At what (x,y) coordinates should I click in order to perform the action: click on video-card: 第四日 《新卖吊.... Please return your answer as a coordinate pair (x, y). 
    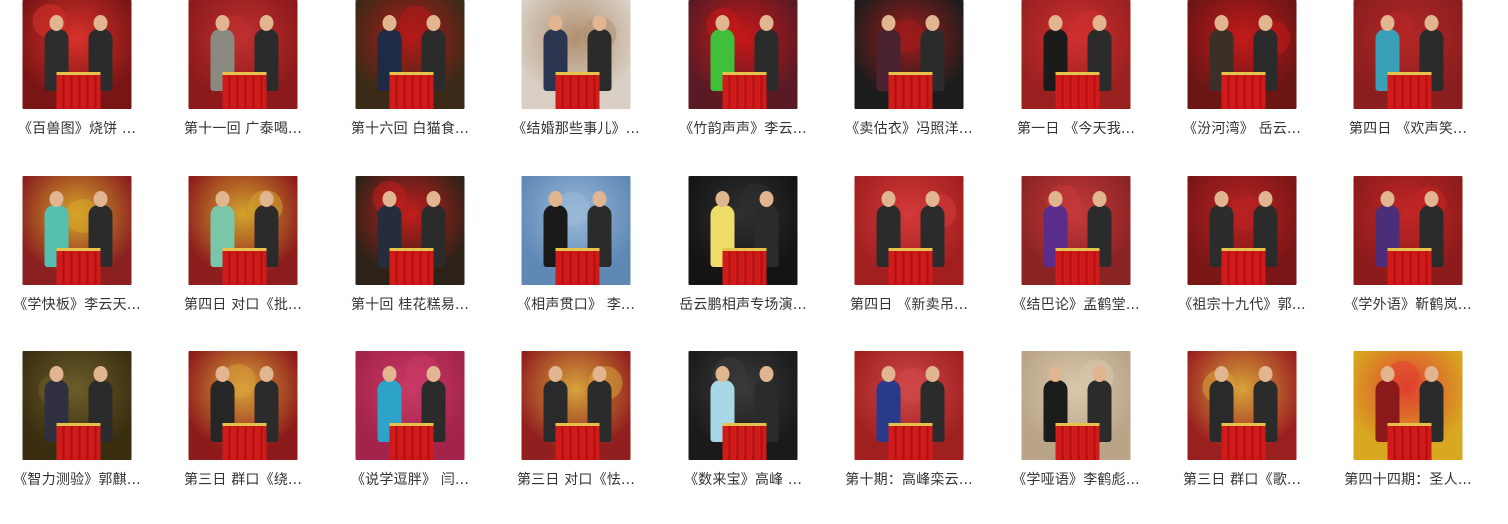
    Looking at the image, I should click on (909, 251).